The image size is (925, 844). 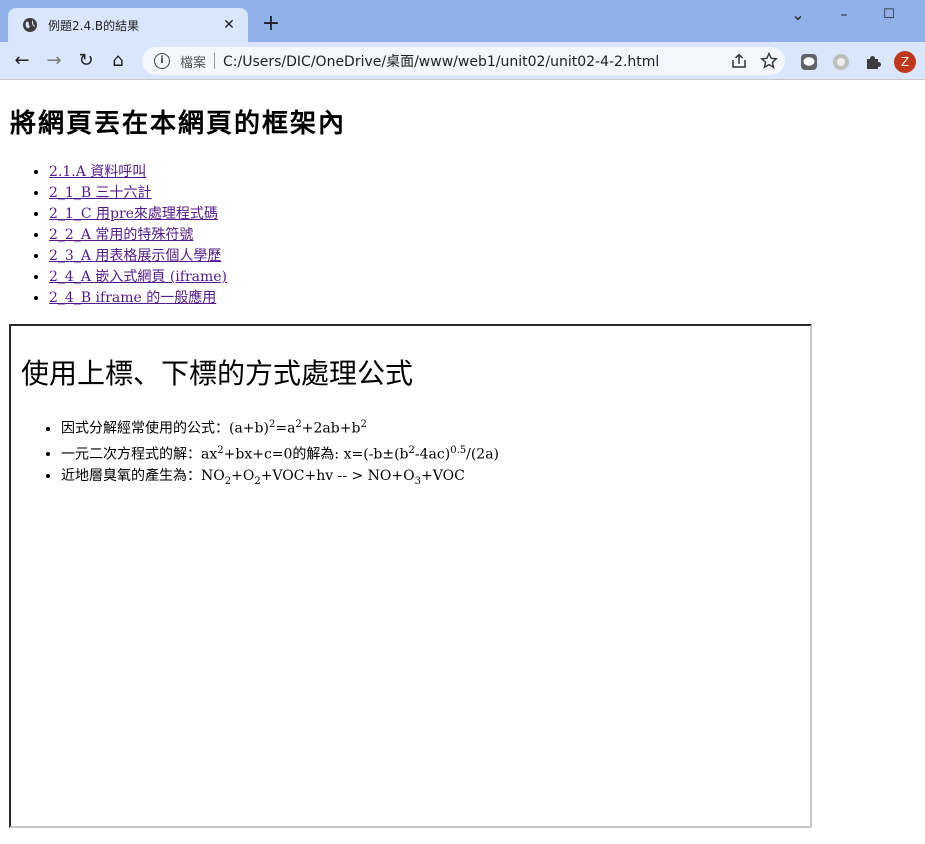 I want to click on link-2-4-a: 2_4_A 嵌入式網頁 (iframe), so click(x=138, y=277).